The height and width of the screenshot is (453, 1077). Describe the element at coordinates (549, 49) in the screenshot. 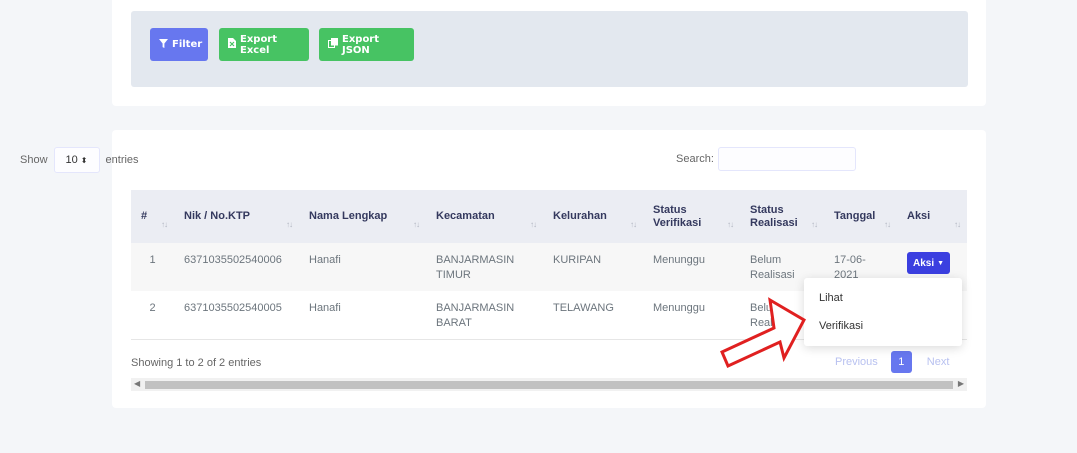

I see `filter-panel: Filter Export Excel Export JSON` at that location.